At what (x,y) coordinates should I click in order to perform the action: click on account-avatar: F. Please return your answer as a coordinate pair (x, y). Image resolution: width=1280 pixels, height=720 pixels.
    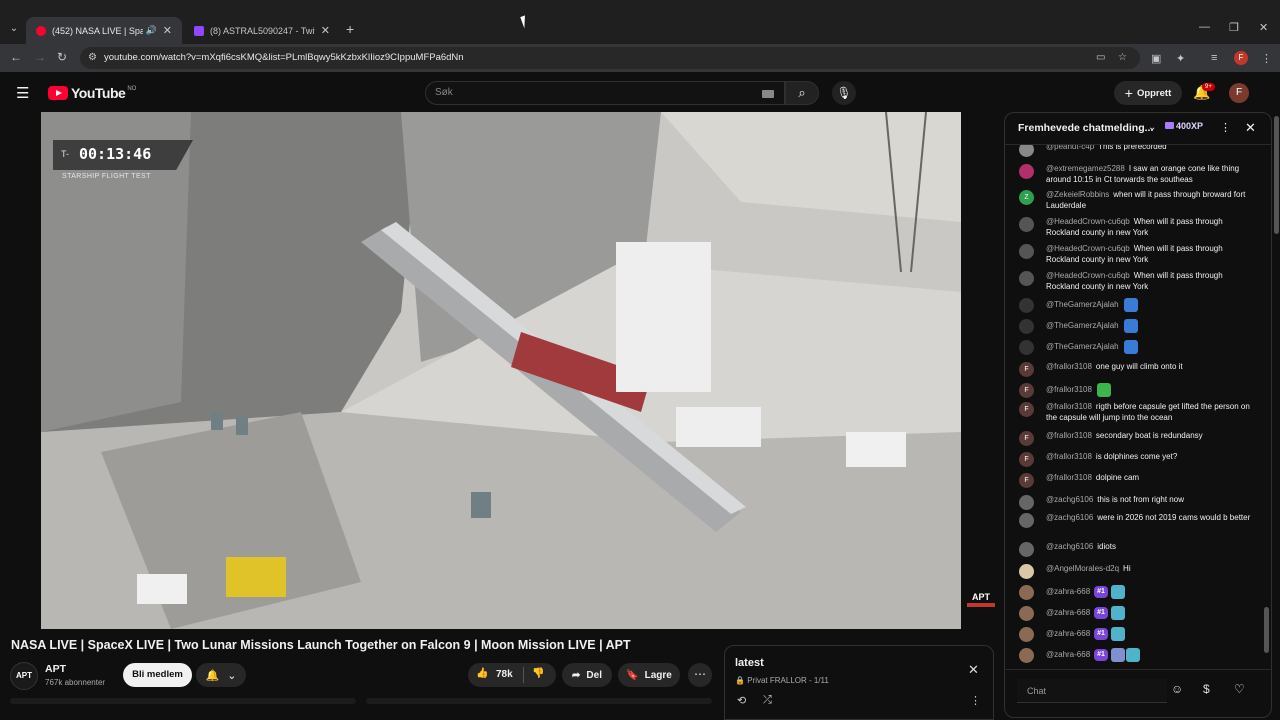
    Looking at the image, I should click on (1239, 93).